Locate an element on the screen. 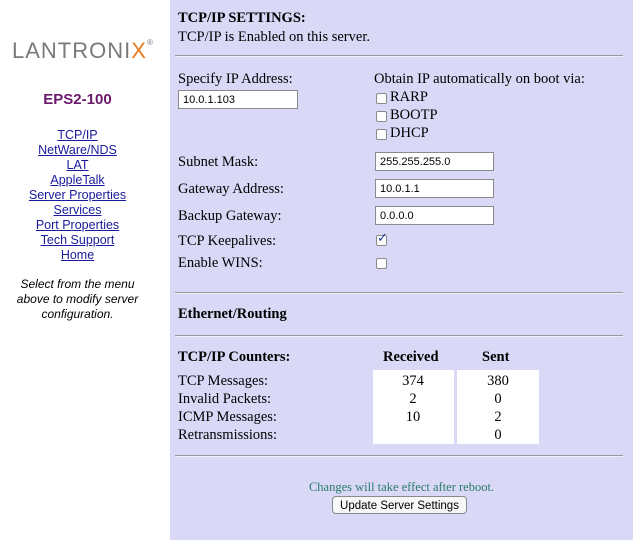 The image size is (633, 540). counter-label: Invalid Packets: is located at coordinates (225, 399).